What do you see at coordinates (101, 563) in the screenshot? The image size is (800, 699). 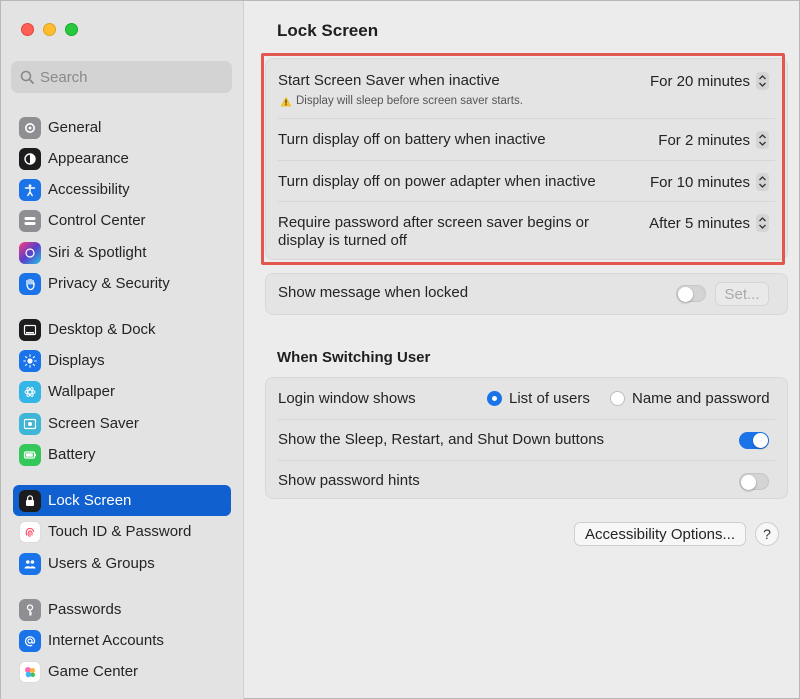 I see `sidebar-item-label: Users & Groups` at bounding box center [101, 563].